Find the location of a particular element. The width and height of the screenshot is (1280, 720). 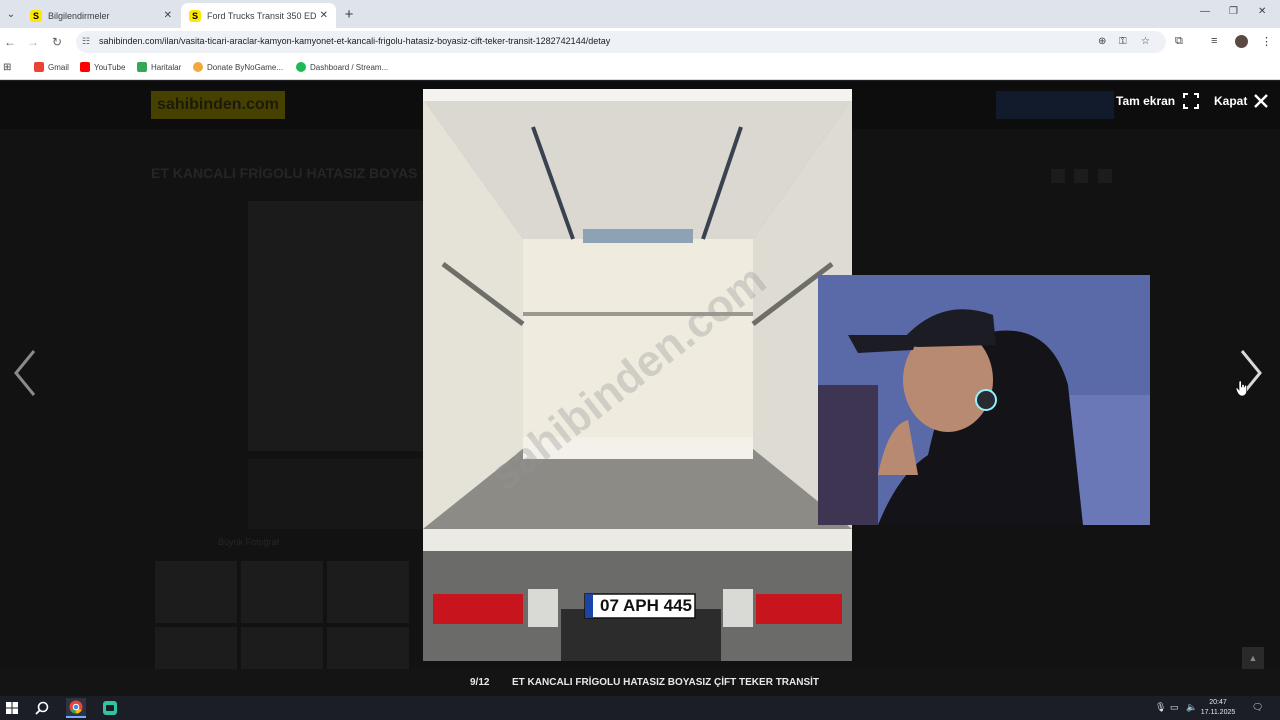

back-button: ← is located at coordinates (10, 42).